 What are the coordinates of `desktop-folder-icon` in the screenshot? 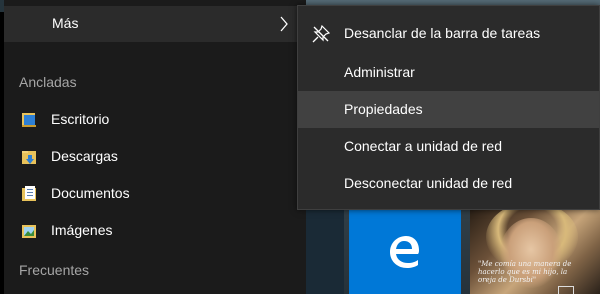 It's located at (29, 120).